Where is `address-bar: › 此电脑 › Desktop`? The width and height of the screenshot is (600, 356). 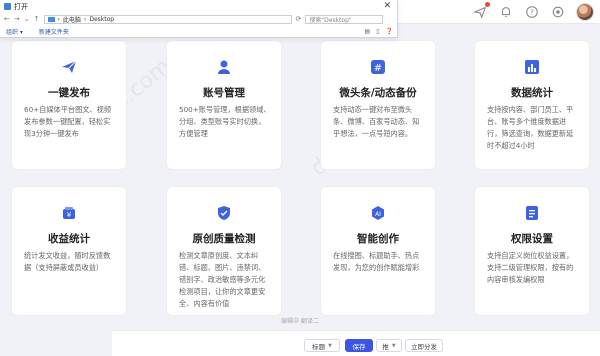
address-bar: › 此电脑 › Desktop is located at coordinates (167, 19).